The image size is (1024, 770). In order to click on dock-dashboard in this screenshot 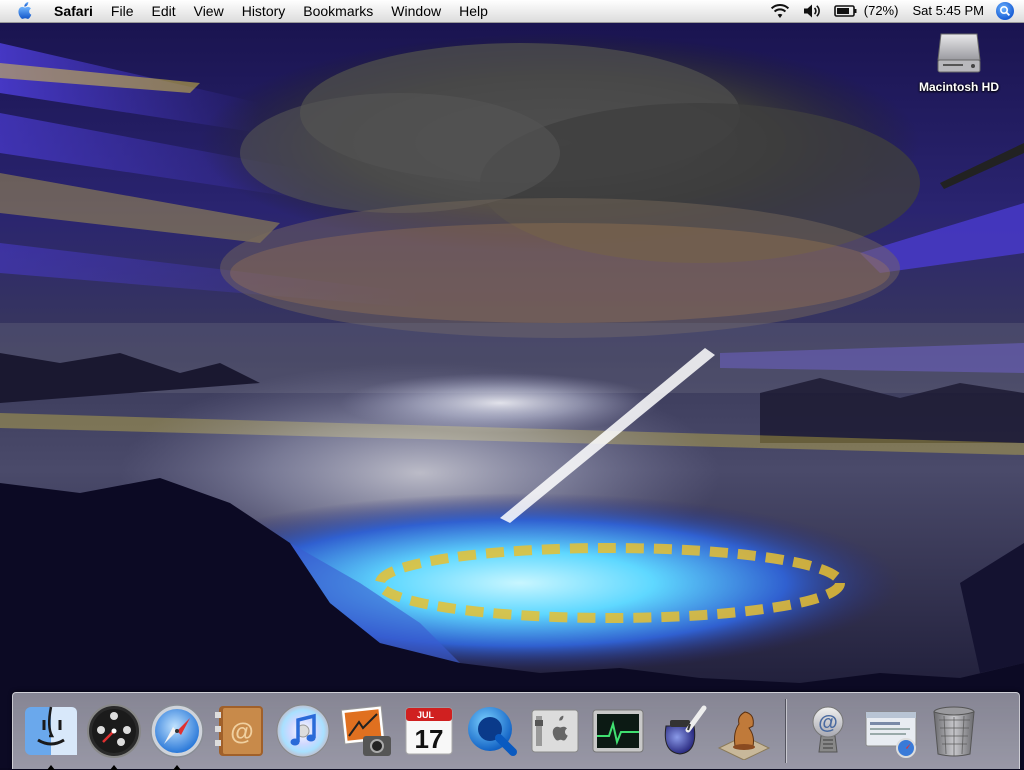, I will do `click(114, 735)`.